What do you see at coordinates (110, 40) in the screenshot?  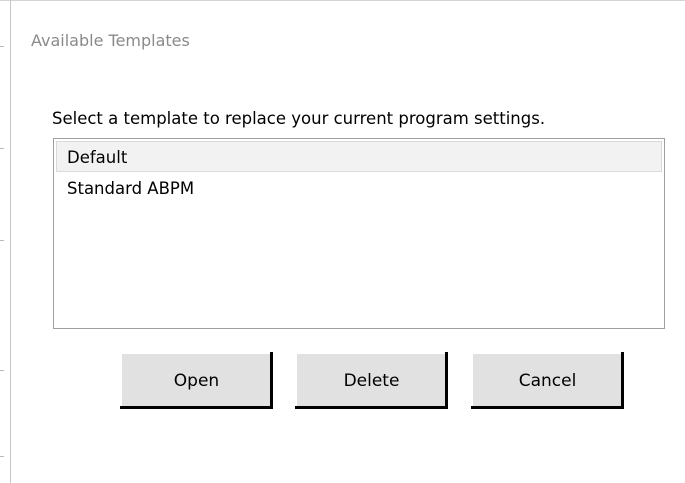 I see `group-title: Available Templates` at bounding box center [110, 40].